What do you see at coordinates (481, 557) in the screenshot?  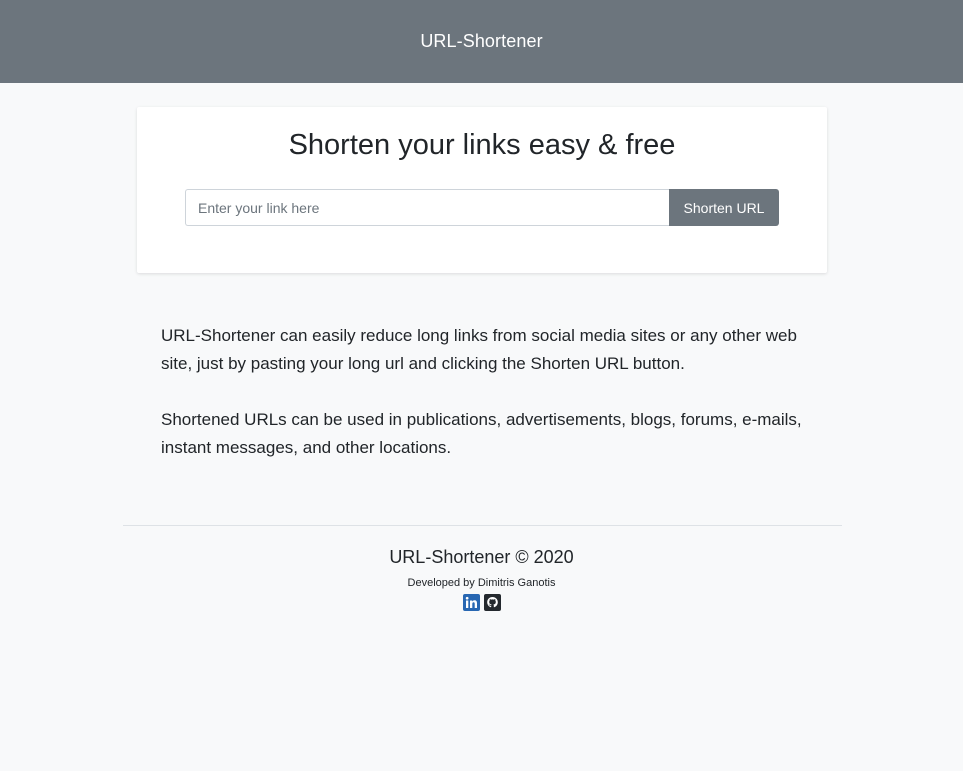 I see `copyright-text: URL-Shortener © 2020` at bounding box center [481, 557].